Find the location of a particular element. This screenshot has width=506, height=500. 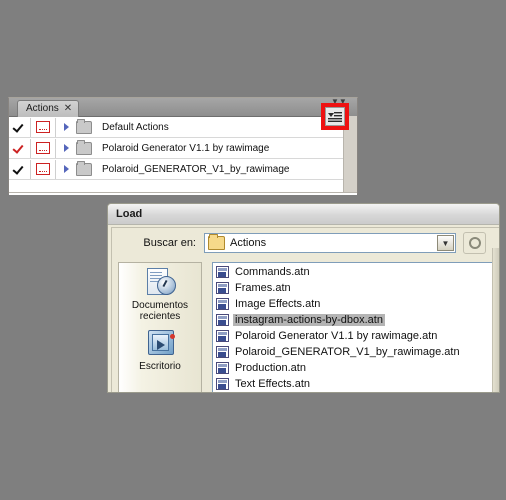

table-row: Polaroid Generator V1.1 by rawimage is located at coordinates (183, 148).